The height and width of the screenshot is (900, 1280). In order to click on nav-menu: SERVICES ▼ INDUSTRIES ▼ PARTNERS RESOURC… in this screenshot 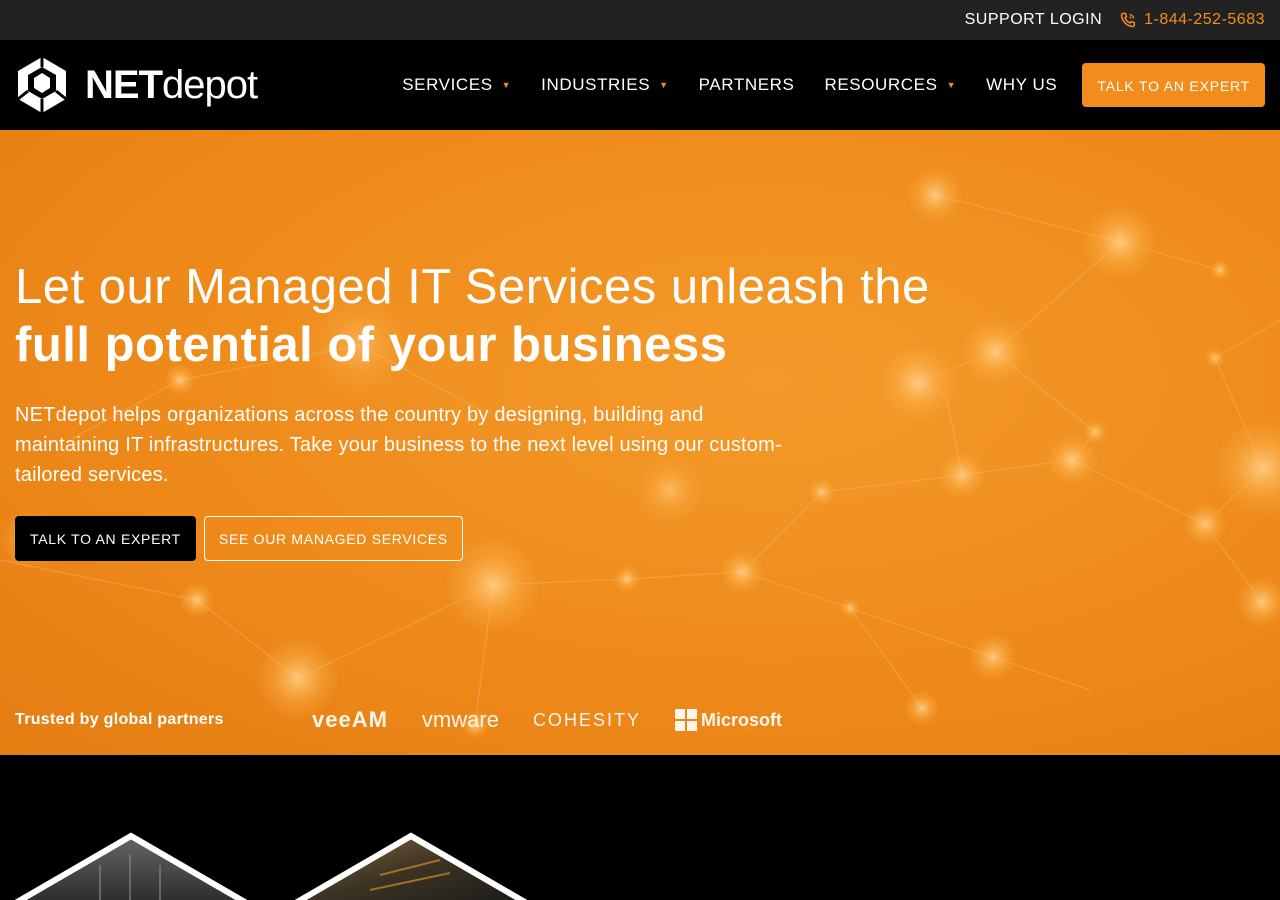, I will do `click(833, 85)`.